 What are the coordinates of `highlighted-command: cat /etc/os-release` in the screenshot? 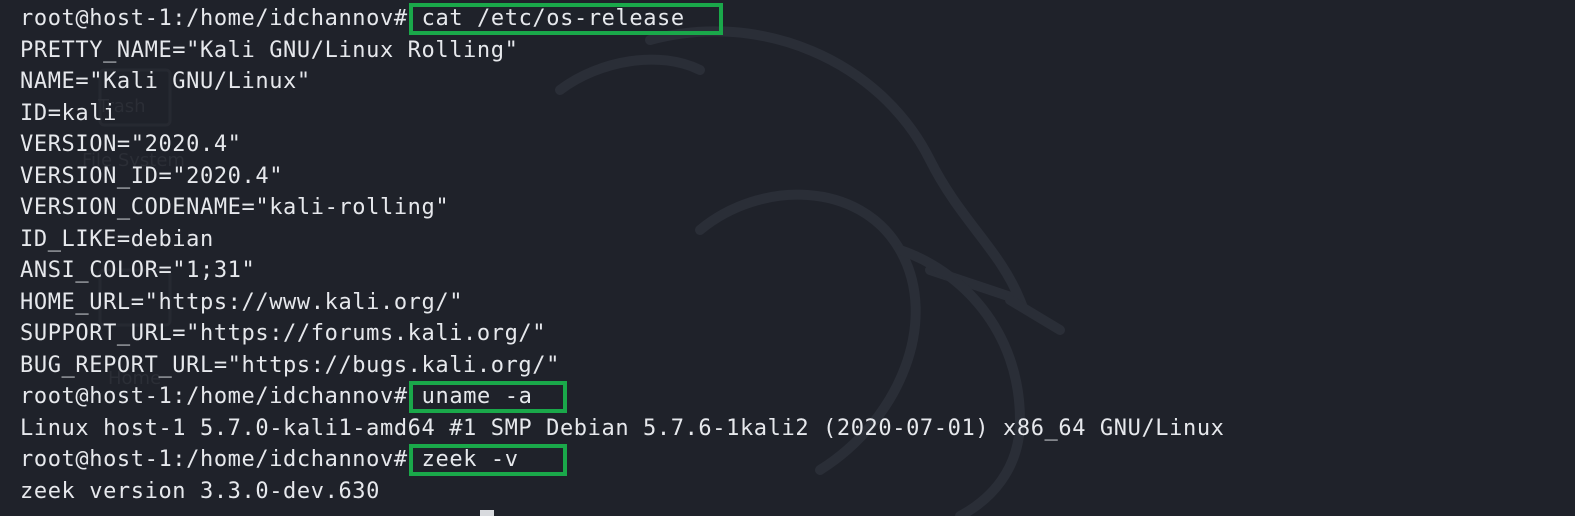 It's located at (565, 19).